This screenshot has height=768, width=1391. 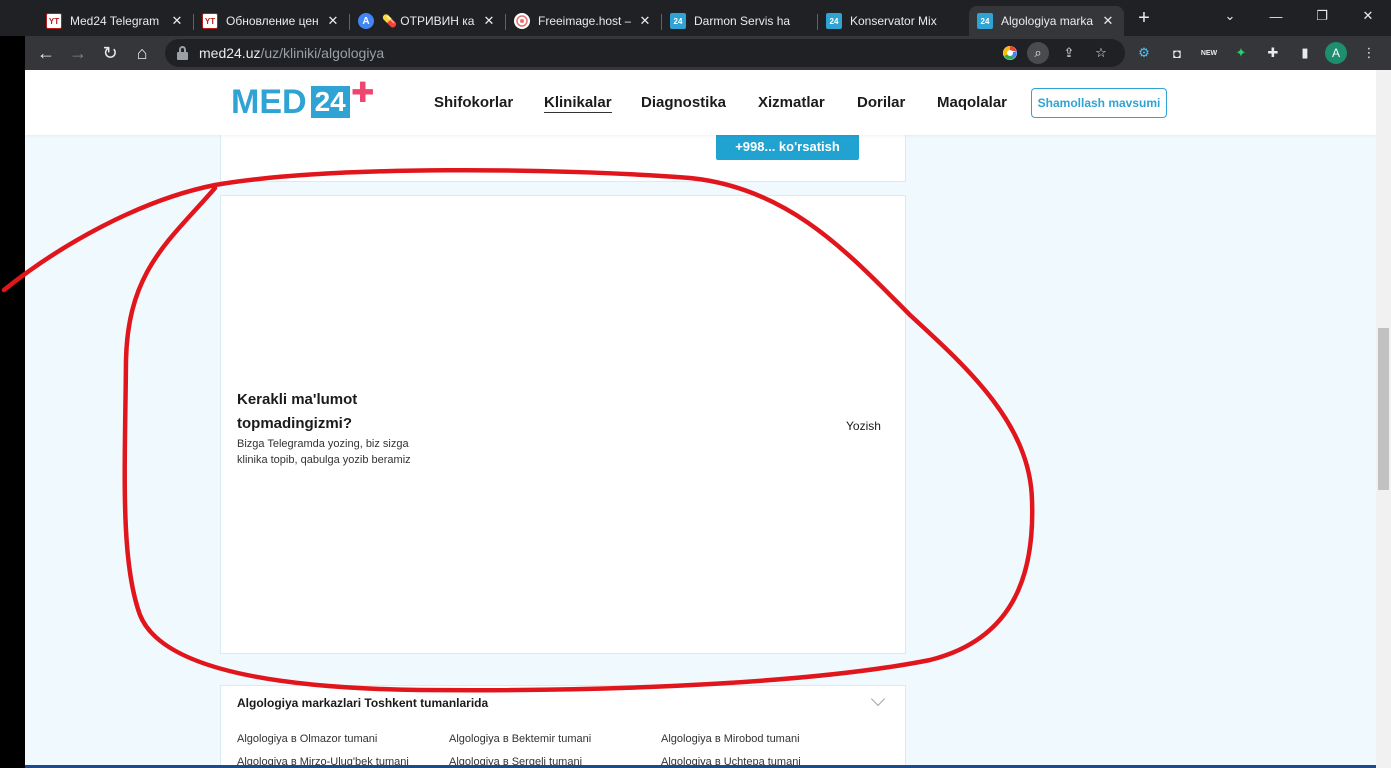 I want to click on new-tab-plus-icon: +, so click(x=1144, y=18).